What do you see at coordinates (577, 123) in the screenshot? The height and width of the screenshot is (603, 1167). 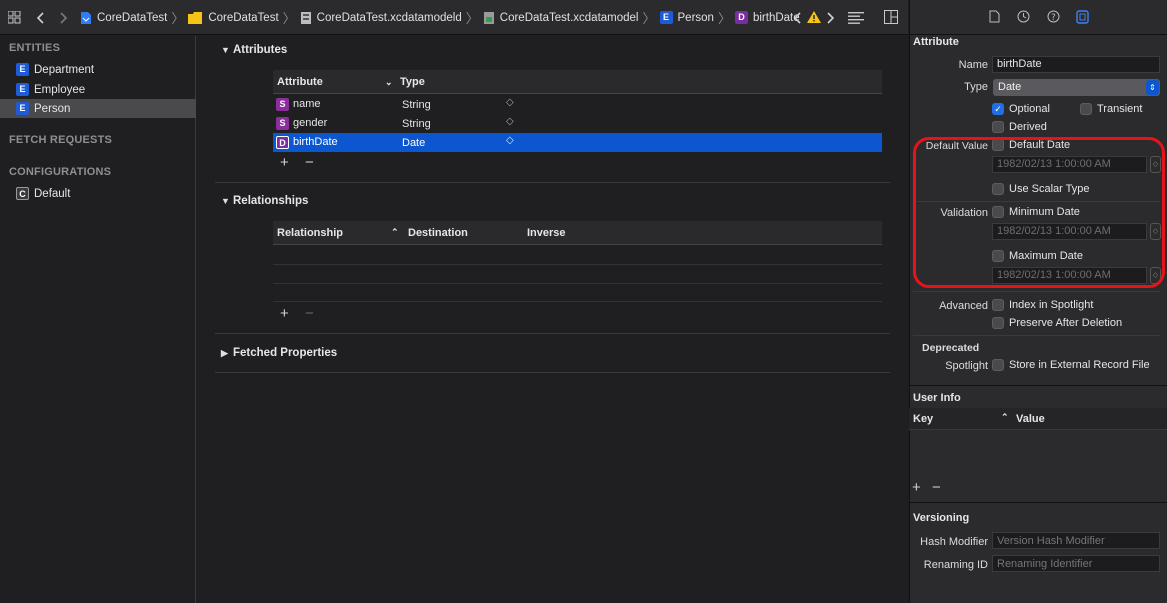 I see `attribute-row-gender: S gender String ◇` at bounding box center [577, 123].